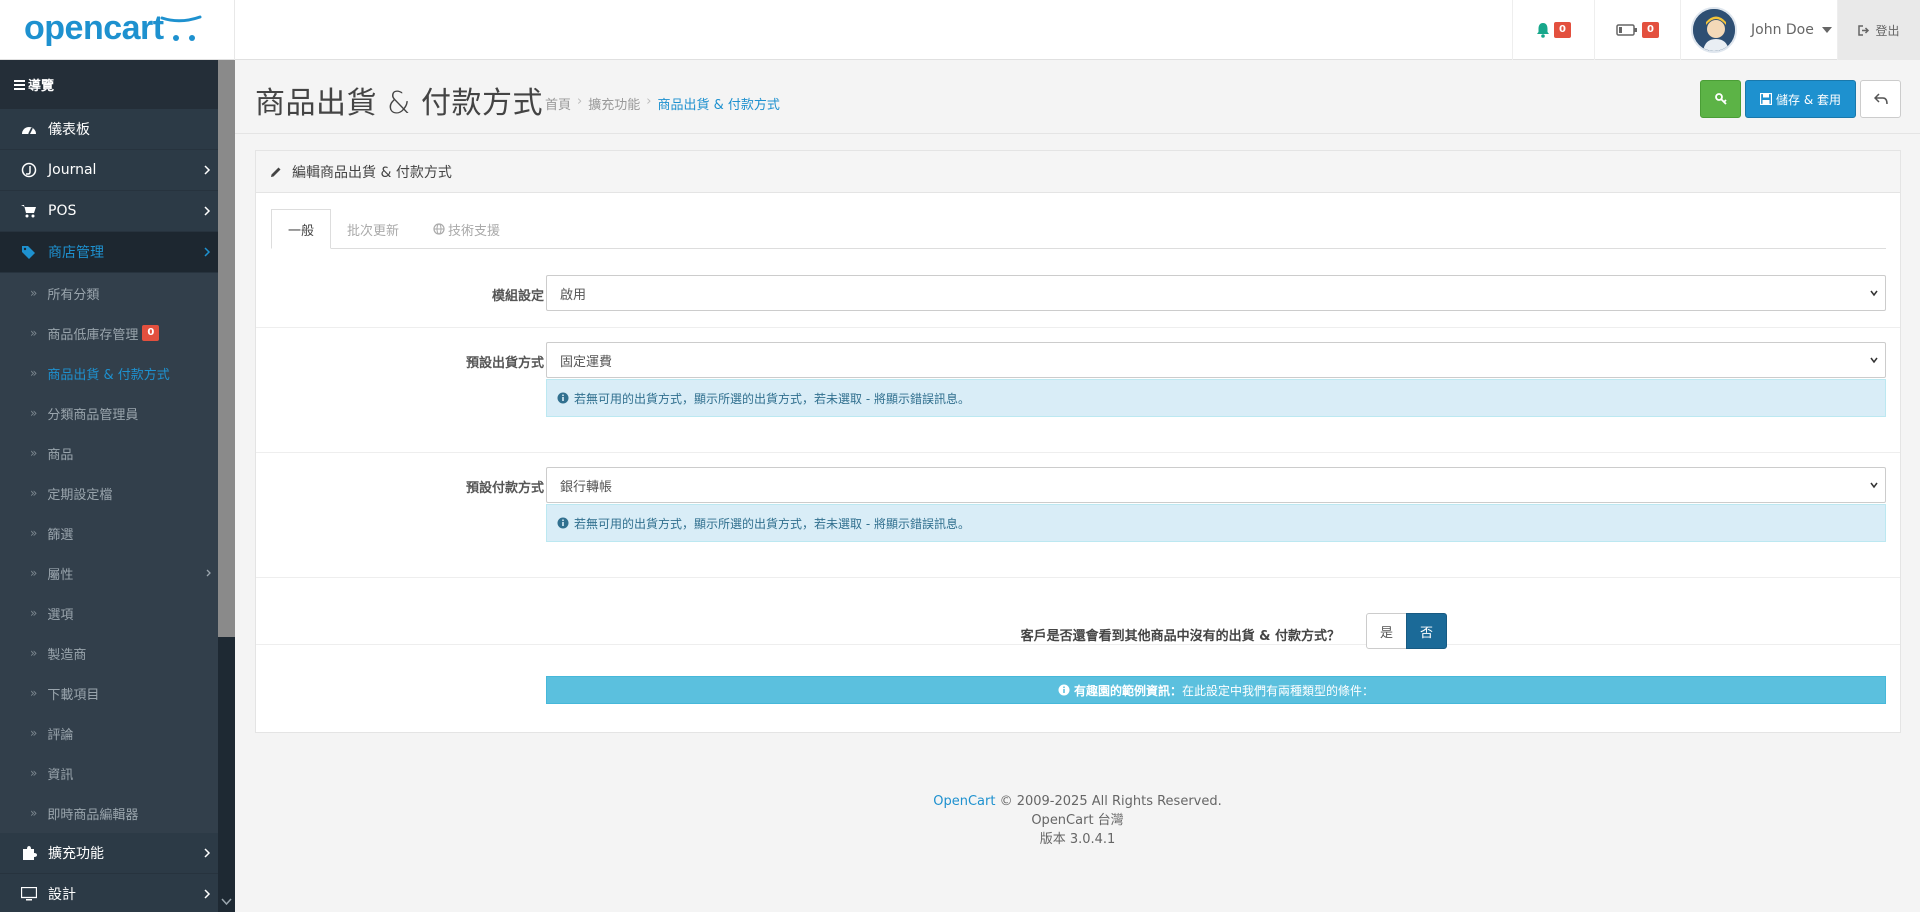 Image resolution: width=1920 pixels, height=912 pixels. Describe the element at coordinates (117, 533) in the screenshot. I see `sidebar-subitem-filters: » 篩選` at that location.